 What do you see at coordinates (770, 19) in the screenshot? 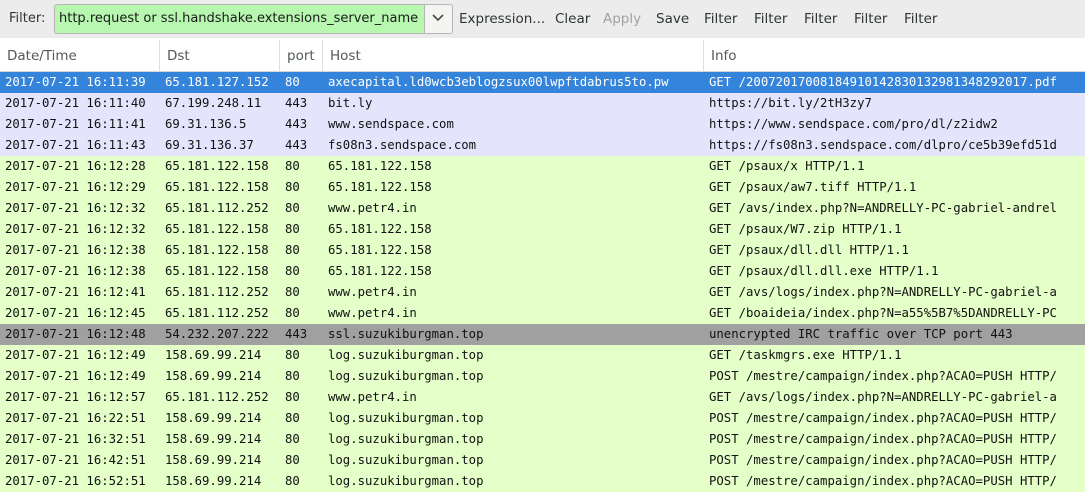
I see `filter-button-2: Filter` at bounding box center [770, 19].